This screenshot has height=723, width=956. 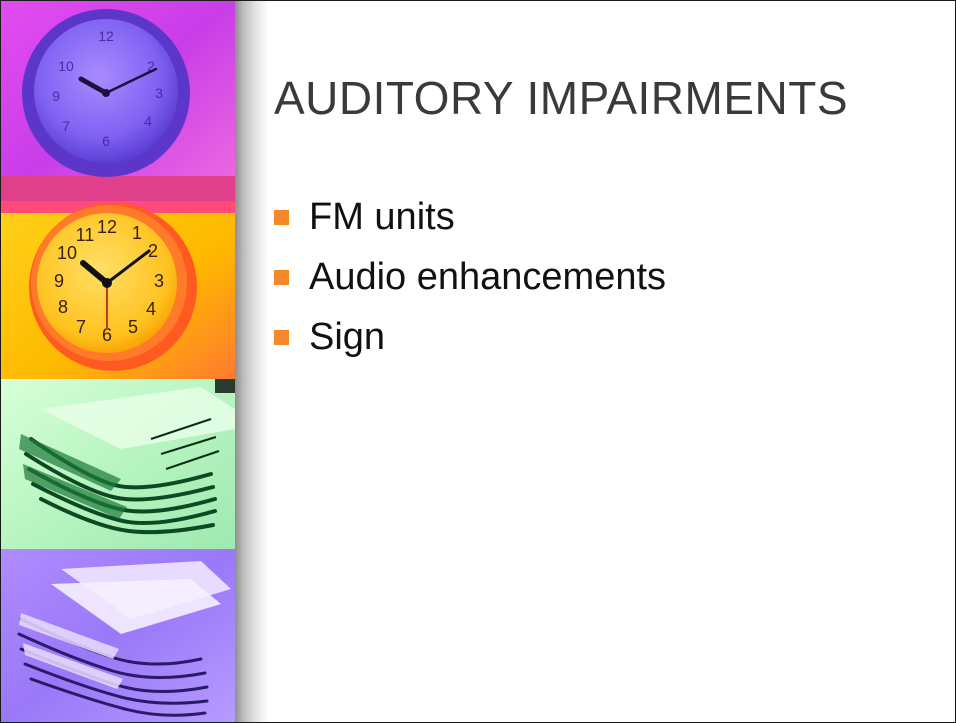 What do you see at coordinates (118, 464) in the screenshot?
I see `green-papers-image` at bounding box center [118, 464].